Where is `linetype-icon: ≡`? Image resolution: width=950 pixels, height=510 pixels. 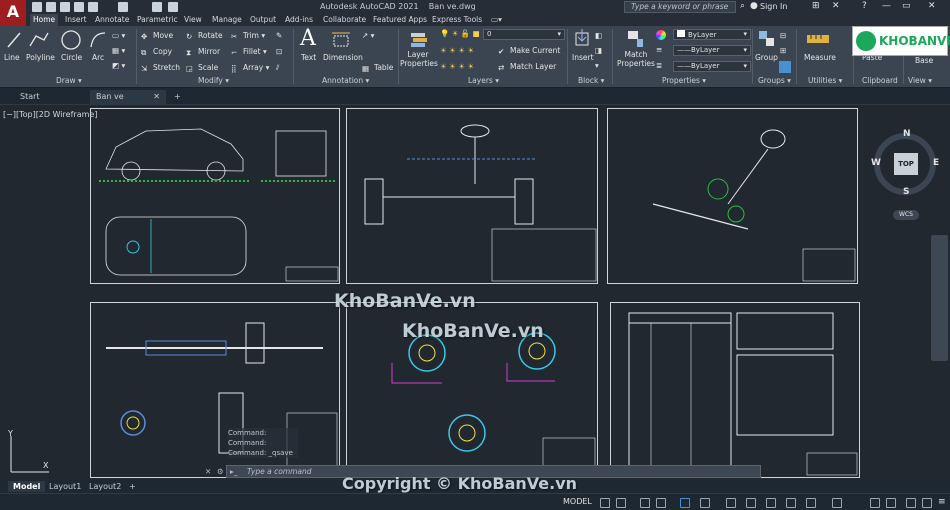
linetype-icon: ≡ is located at coordinates (659, 49).